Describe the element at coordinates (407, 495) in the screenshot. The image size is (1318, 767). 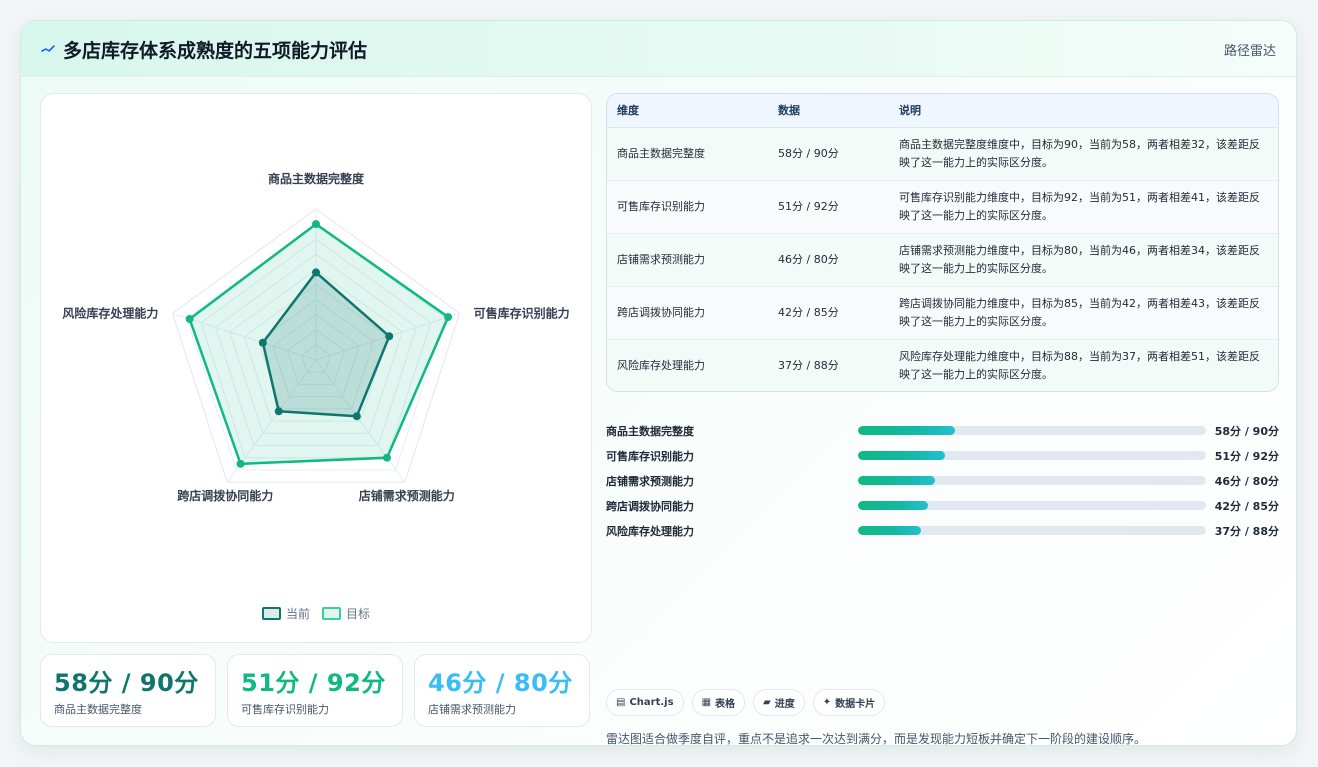
I see `radar-axis-label: 店铺需求预测能力` at that location.